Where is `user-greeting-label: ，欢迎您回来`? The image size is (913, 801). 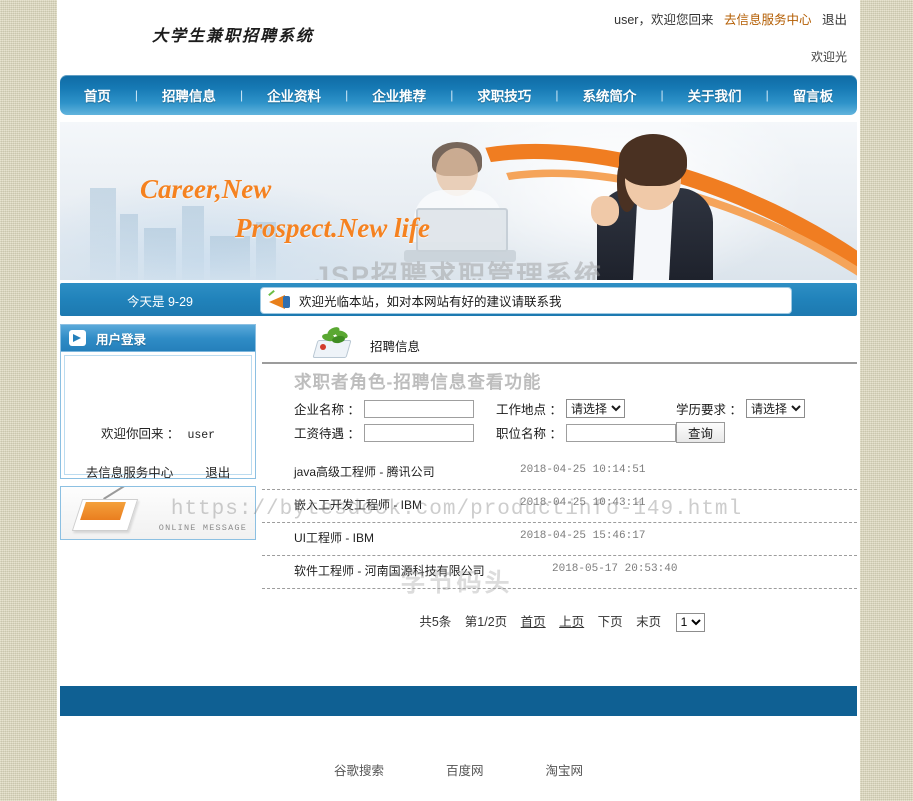 user-greeting-label: ，欢迎您回来 is located at coordinates (676, 20).